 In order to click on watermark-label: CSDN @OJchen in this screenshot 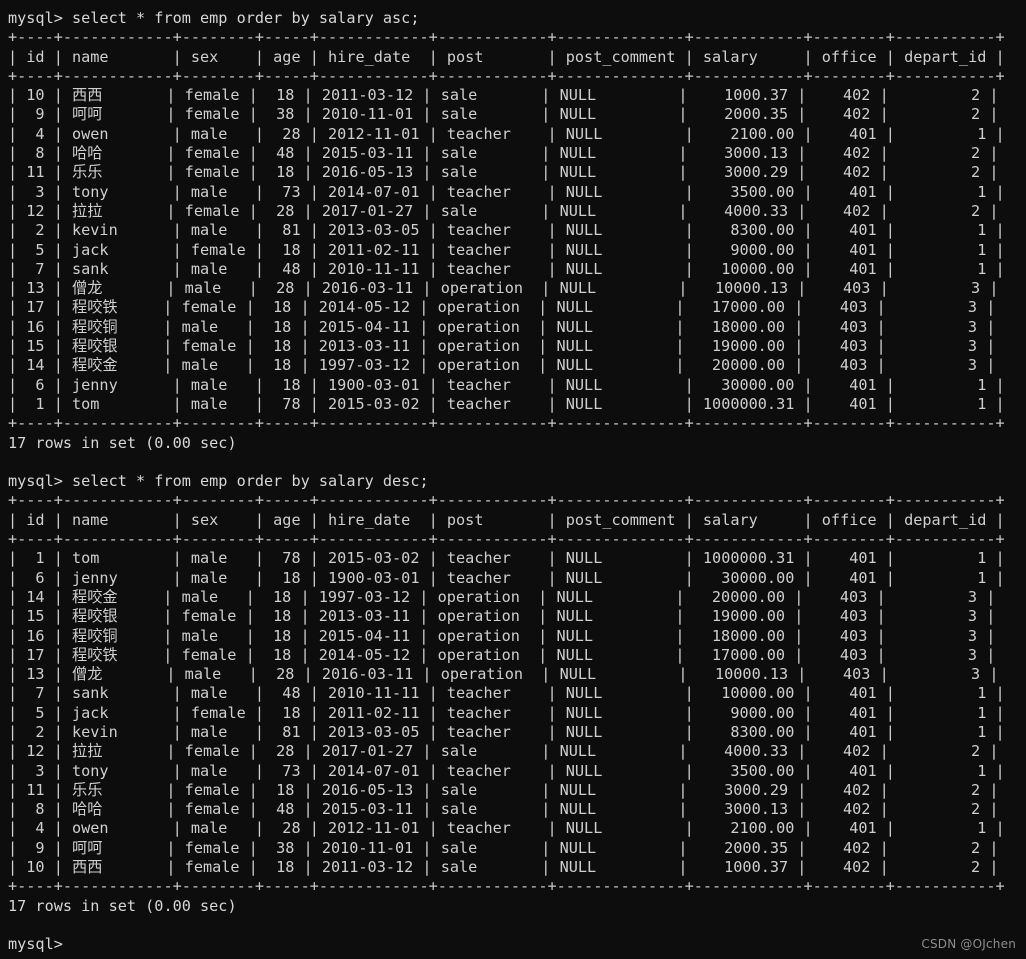, I will do `click(968, 944)`.